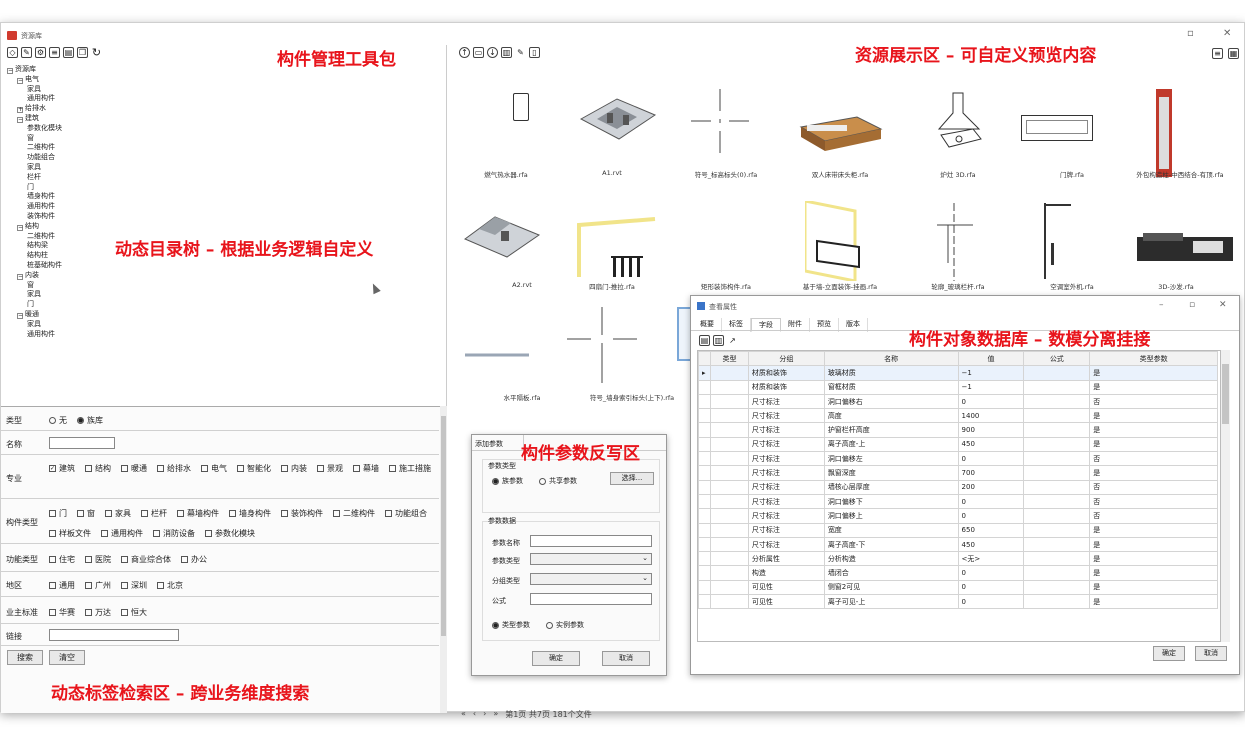 Image resolution: width=1245 pixels, height=744 pixels. What do you see at coordinates (958, 573) in the screenshot?
I see `table-row: 构造 墙闭合 0 是` at bounding box center [958, 573].